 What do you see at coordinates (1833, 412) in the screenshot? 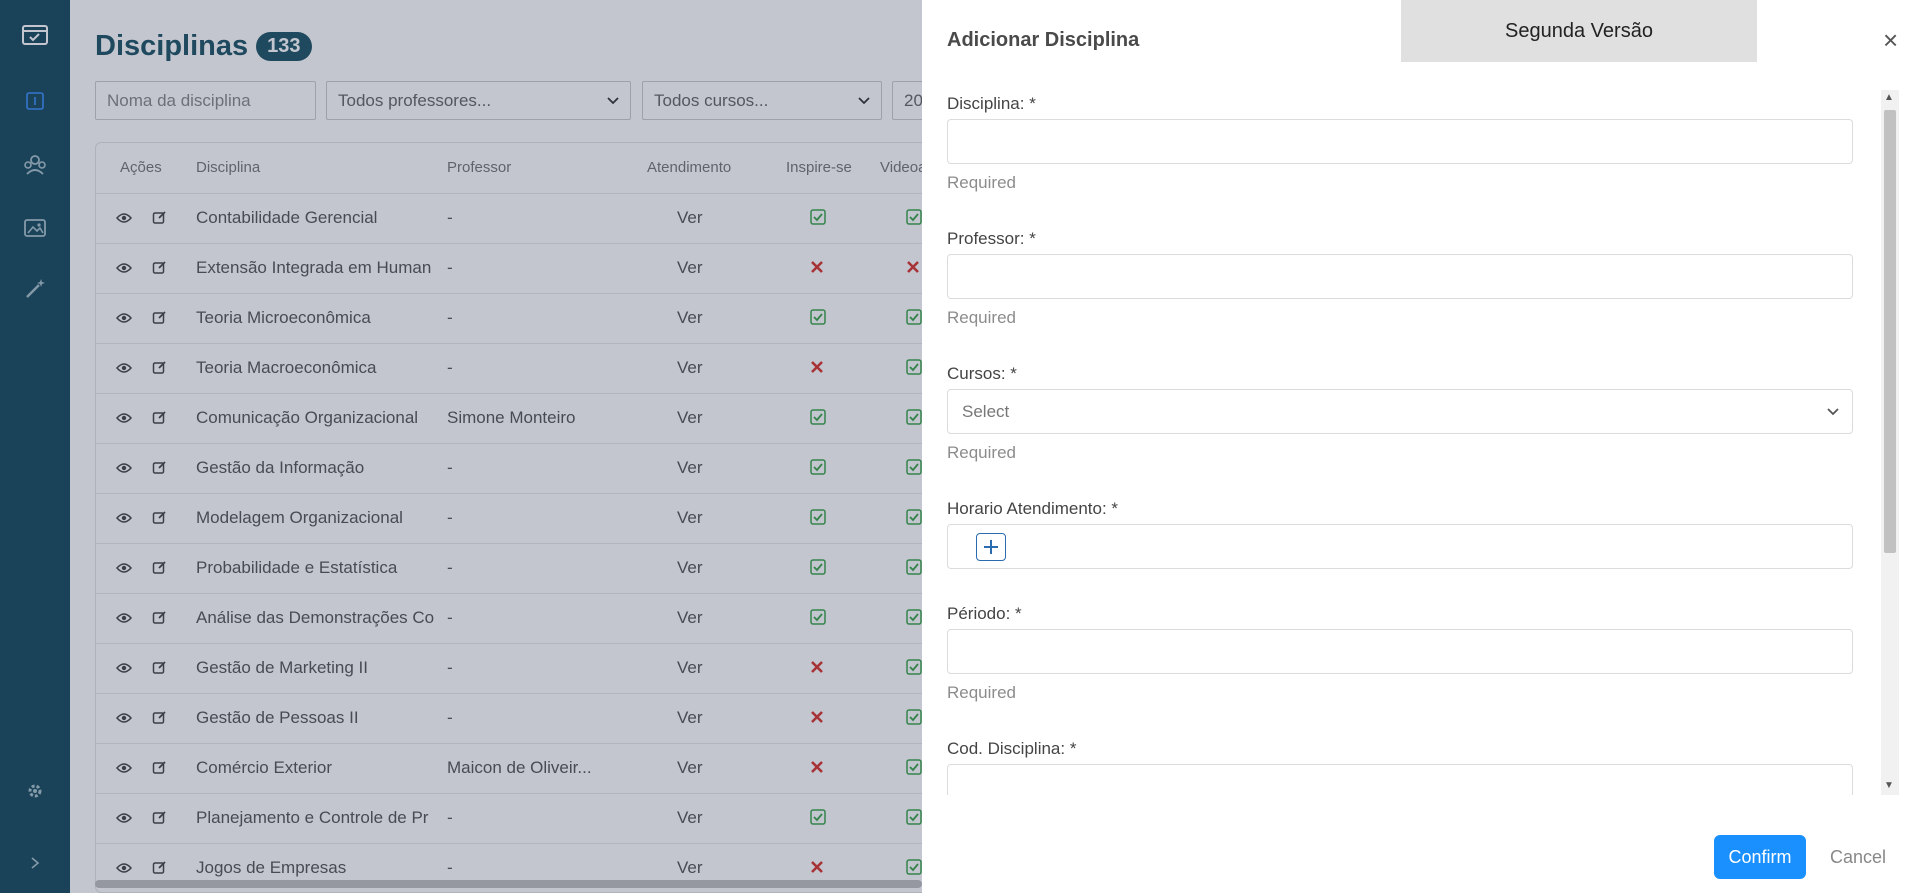
I see `chevron-down-icon` at bounding box center [1833, 412].